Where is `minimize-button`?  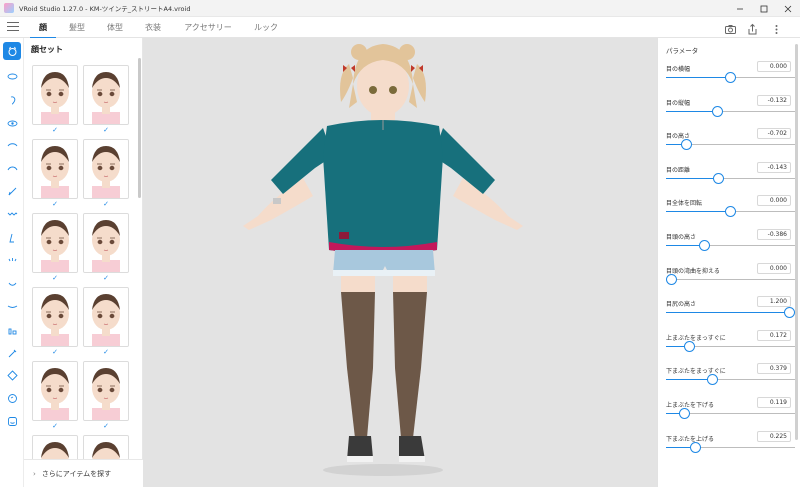
minimize-button is located at coordinates (740, 8).